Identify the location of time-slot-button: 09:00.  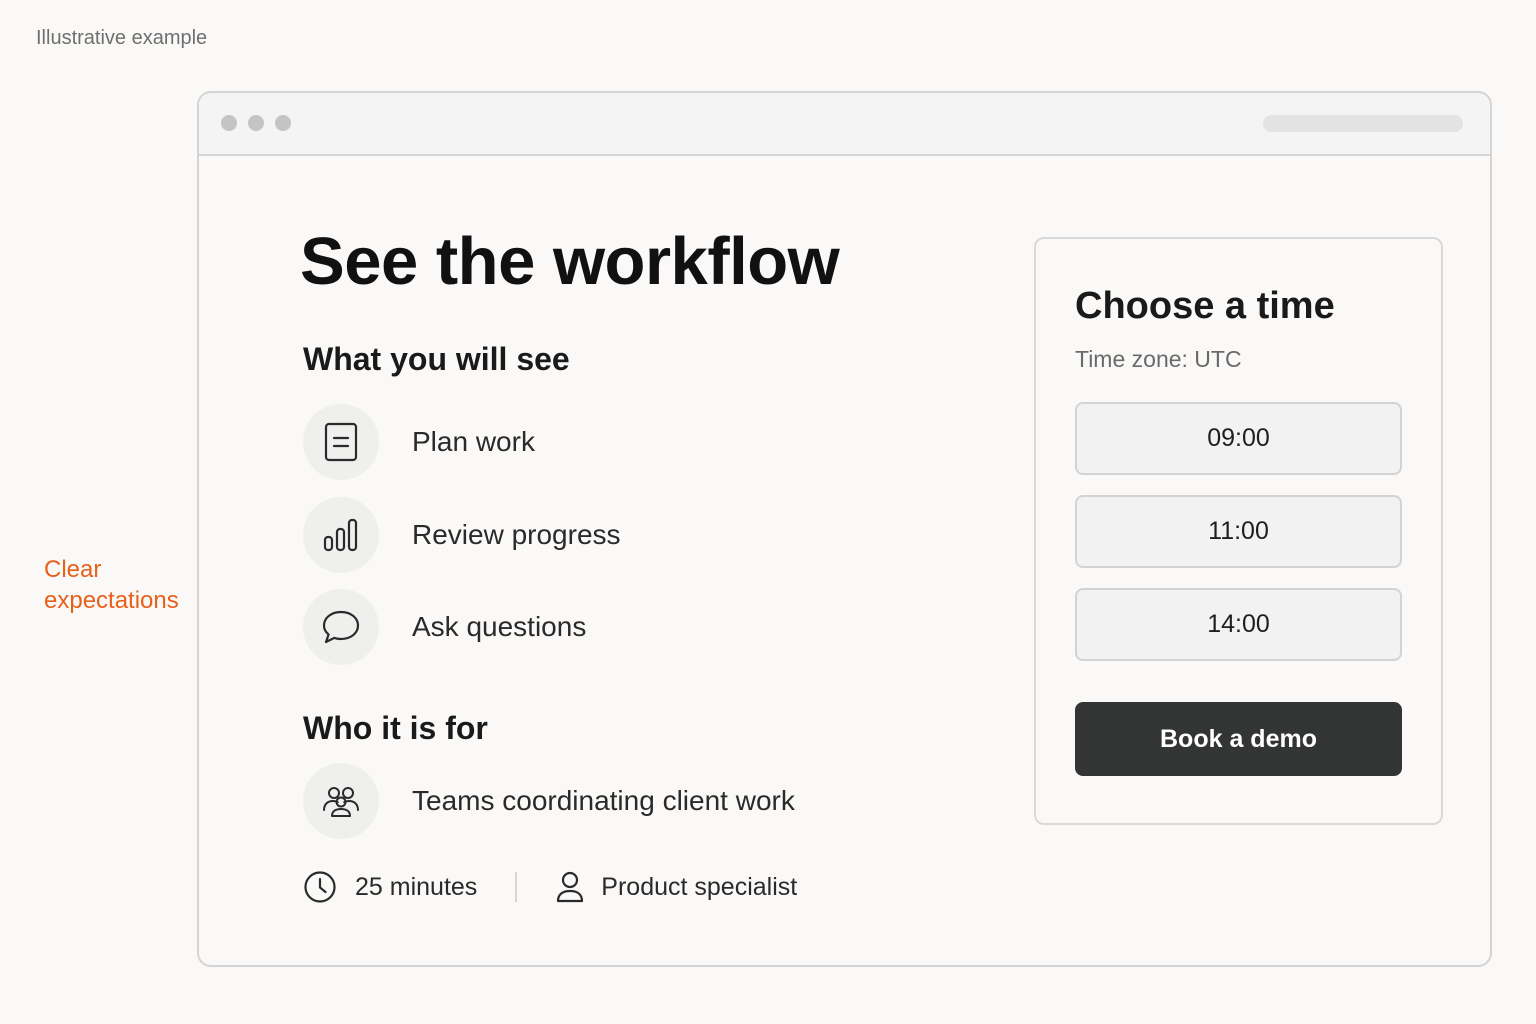
(1238, 438).